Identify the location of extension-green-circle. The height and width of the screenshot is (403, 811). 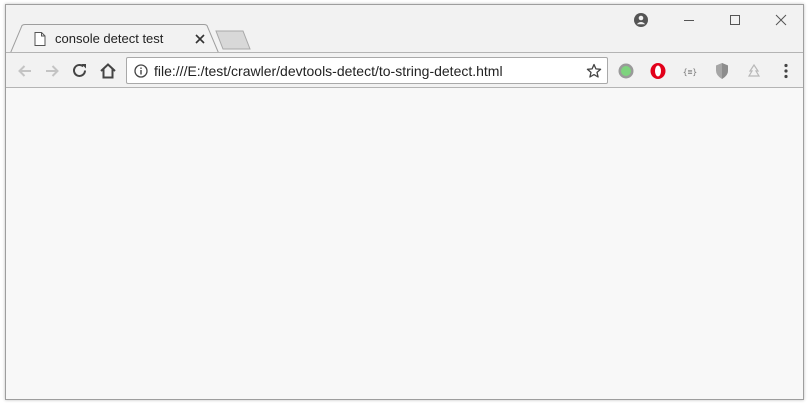
(626, 71).